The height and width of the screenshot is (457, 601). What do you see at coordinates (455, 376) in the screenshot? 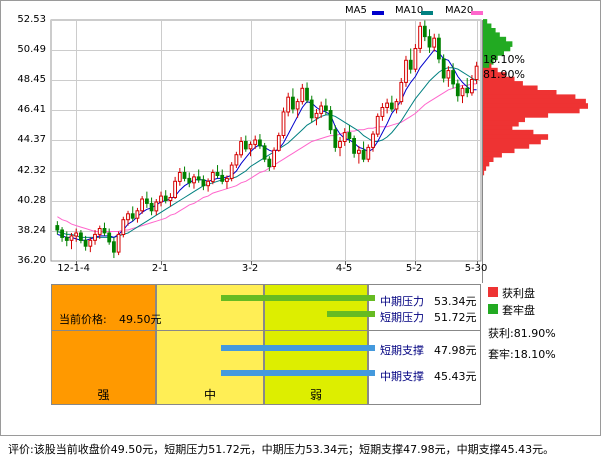
I see `mid-support-value: 45.43元` at bounding box center [455, 376].